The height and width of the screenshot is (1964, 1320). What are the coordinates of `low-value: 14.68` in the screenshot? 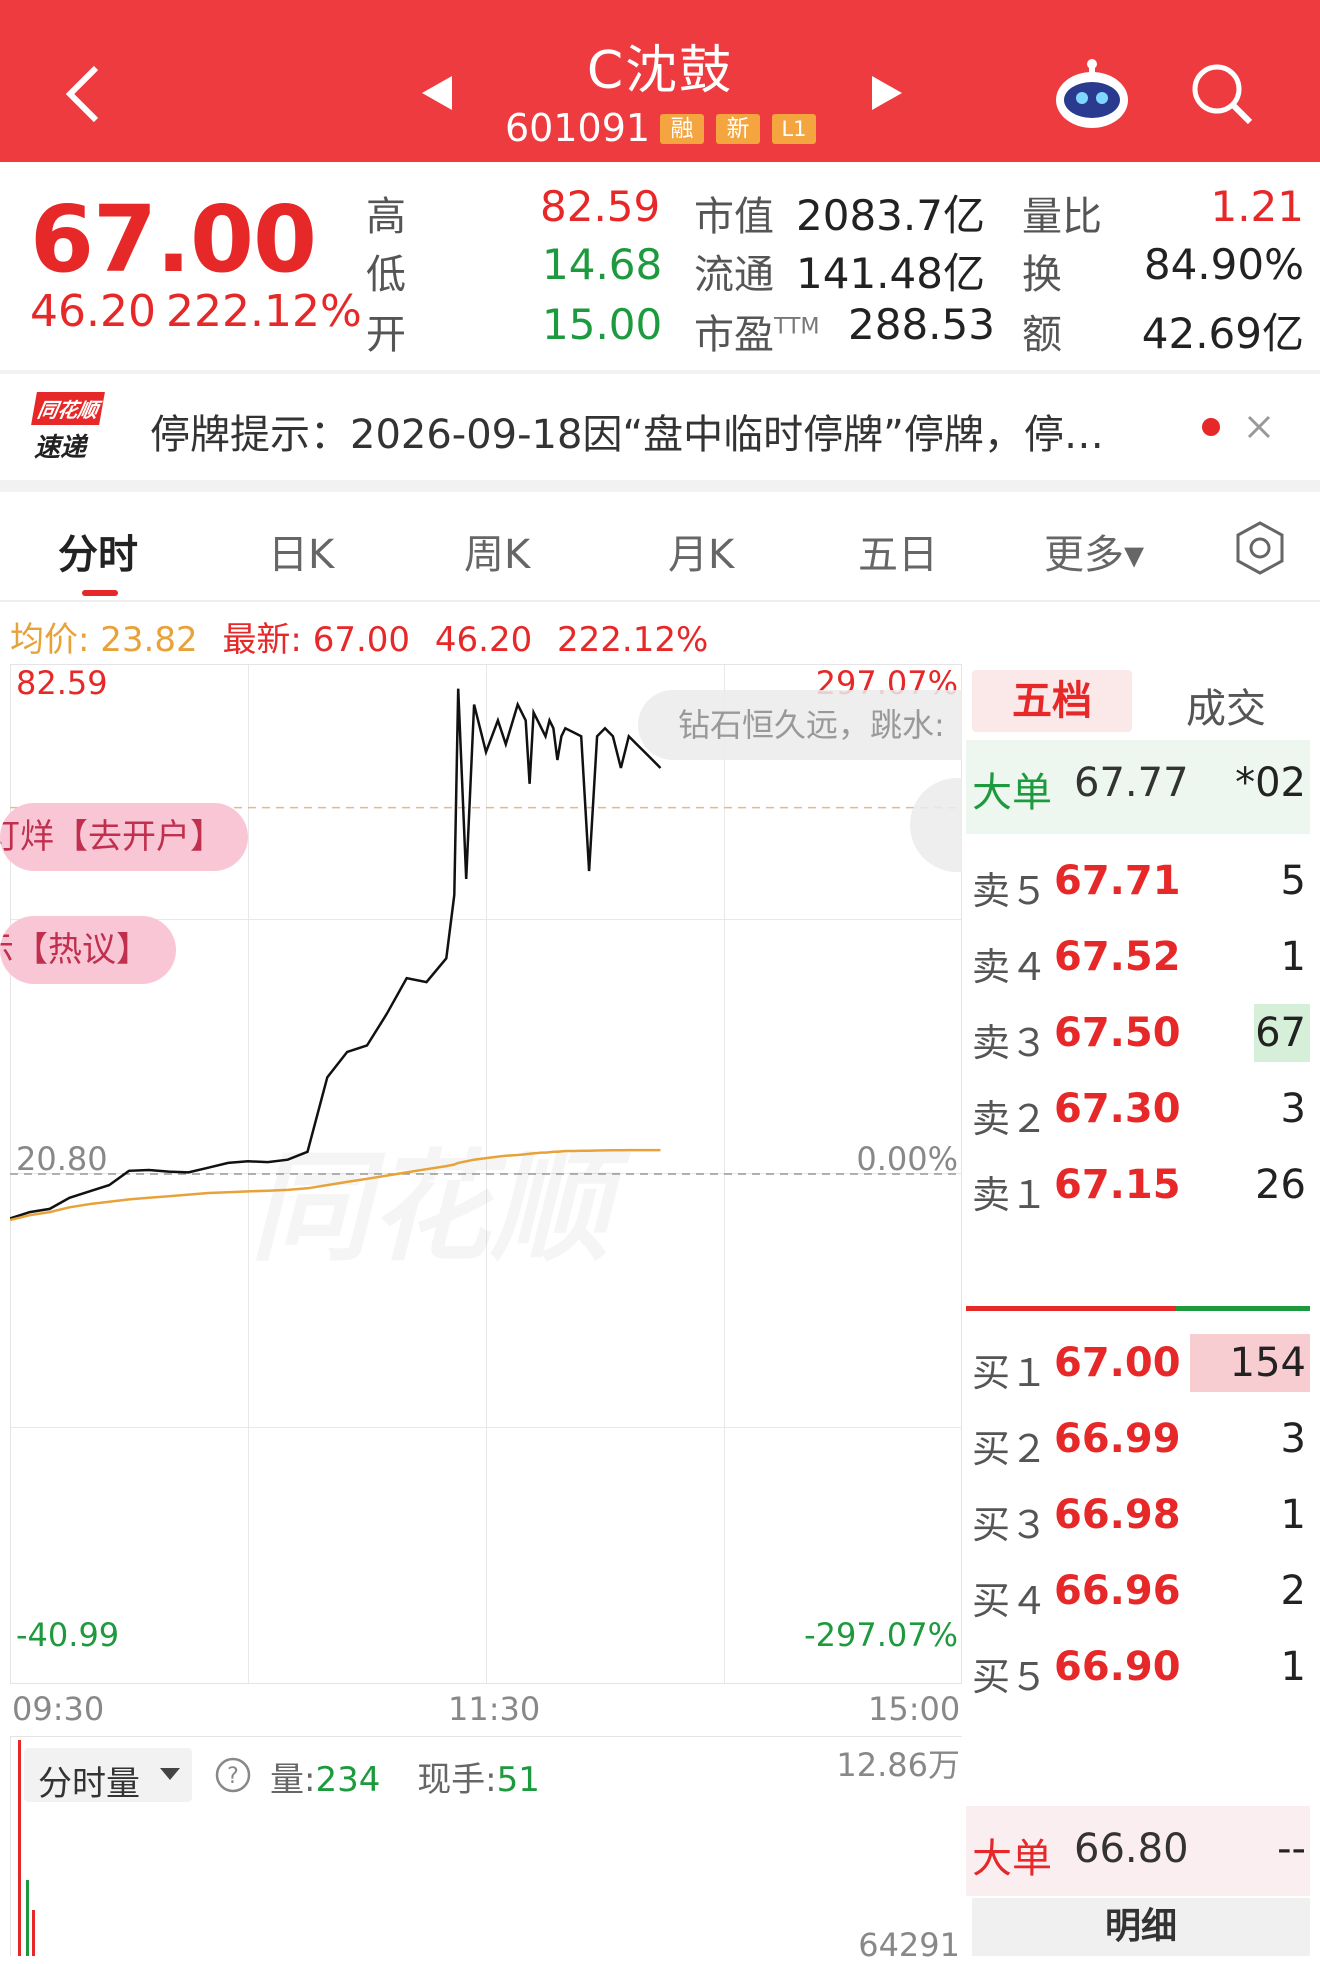 It's located at (602, 264).